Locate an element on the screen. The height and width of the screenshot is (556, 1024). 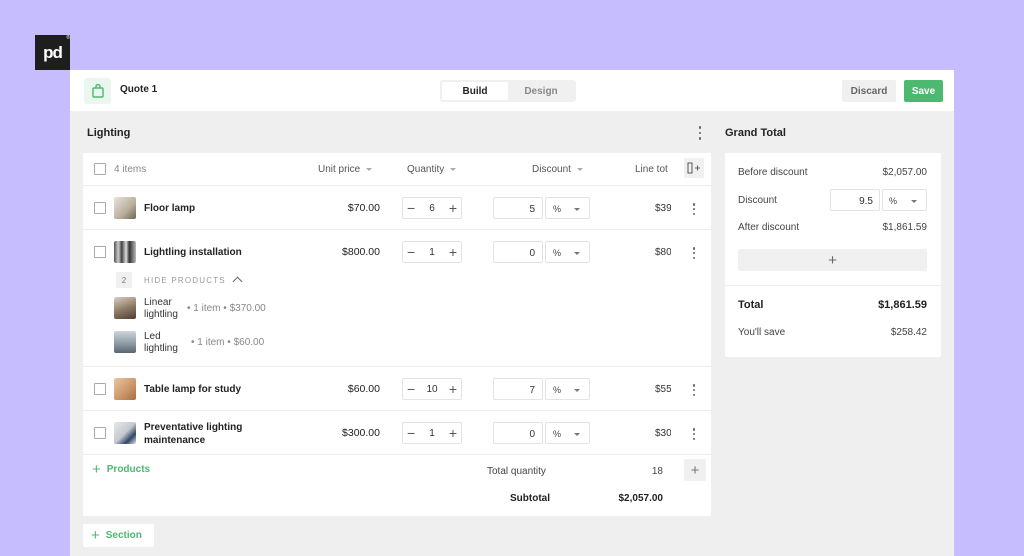
bundle-product-meta: • 1 item • $60.00 is located at coordinates (228, 342).